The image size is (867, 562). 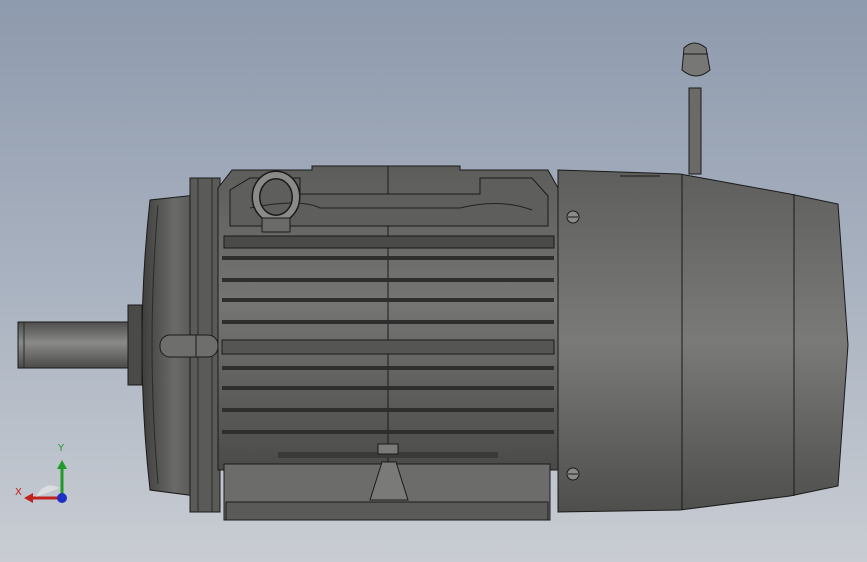 What do you see at coordinates (61, 448) in the screenshot?
I see `y-axis-label: Y` at bounding box center [61, 448].